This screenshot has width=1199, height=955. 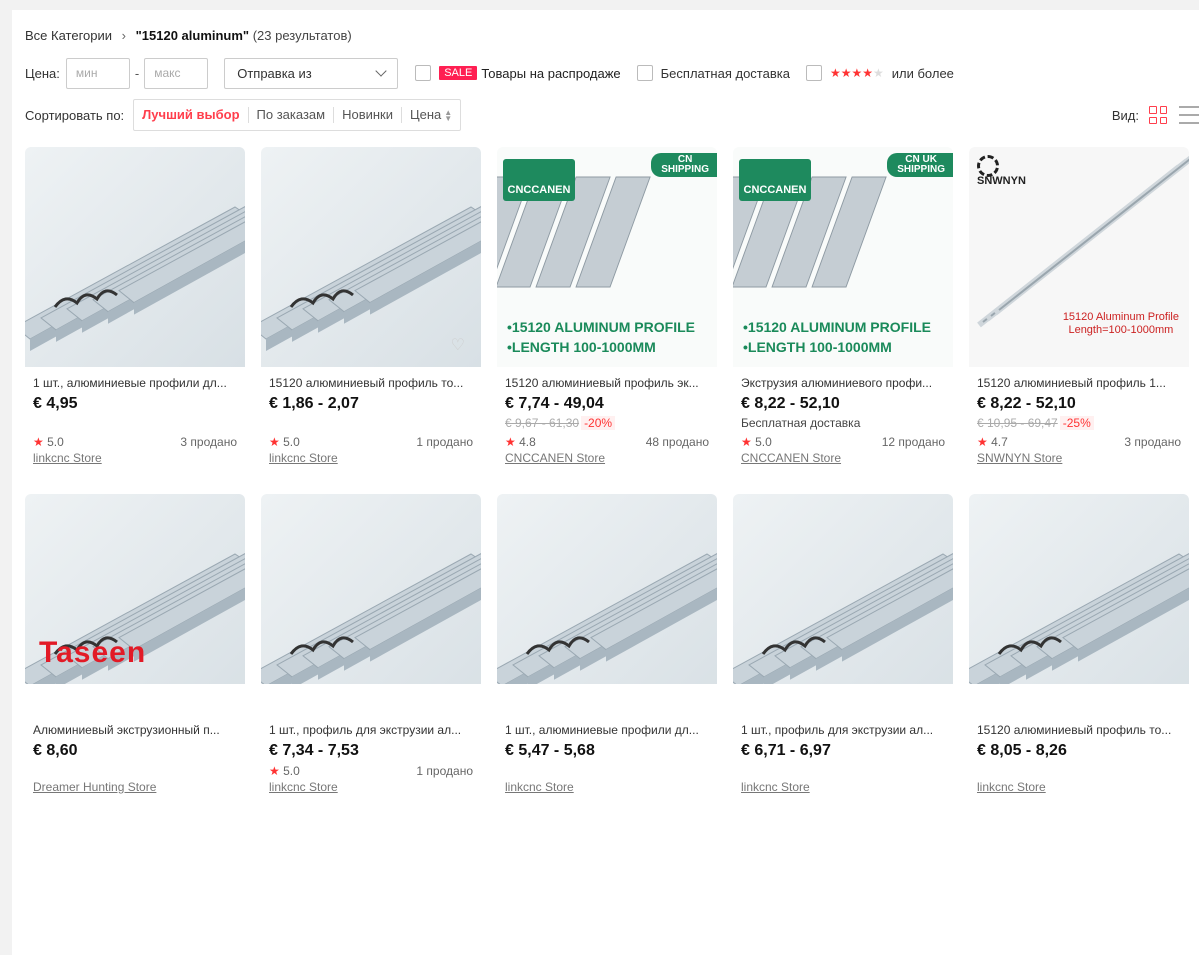 What do you see at coordinates (444, 771) in the screenshot?
I see `sold-count: 1 продано` at bounding box center [444, 771].